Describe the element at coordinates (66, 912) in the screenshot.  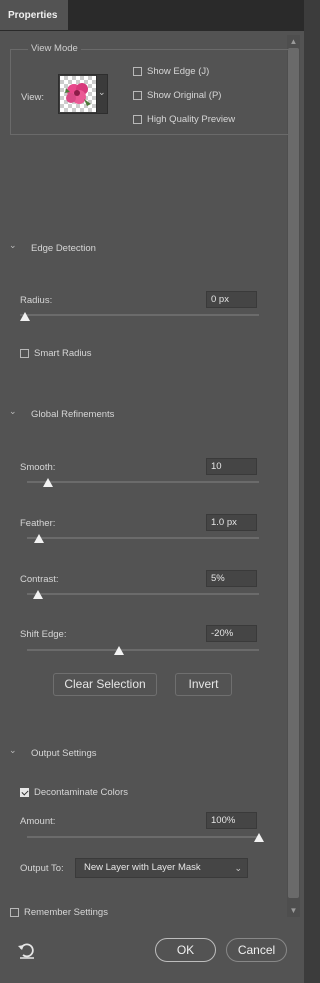
I see `remember-settings-label: Remember Settings` at that location.